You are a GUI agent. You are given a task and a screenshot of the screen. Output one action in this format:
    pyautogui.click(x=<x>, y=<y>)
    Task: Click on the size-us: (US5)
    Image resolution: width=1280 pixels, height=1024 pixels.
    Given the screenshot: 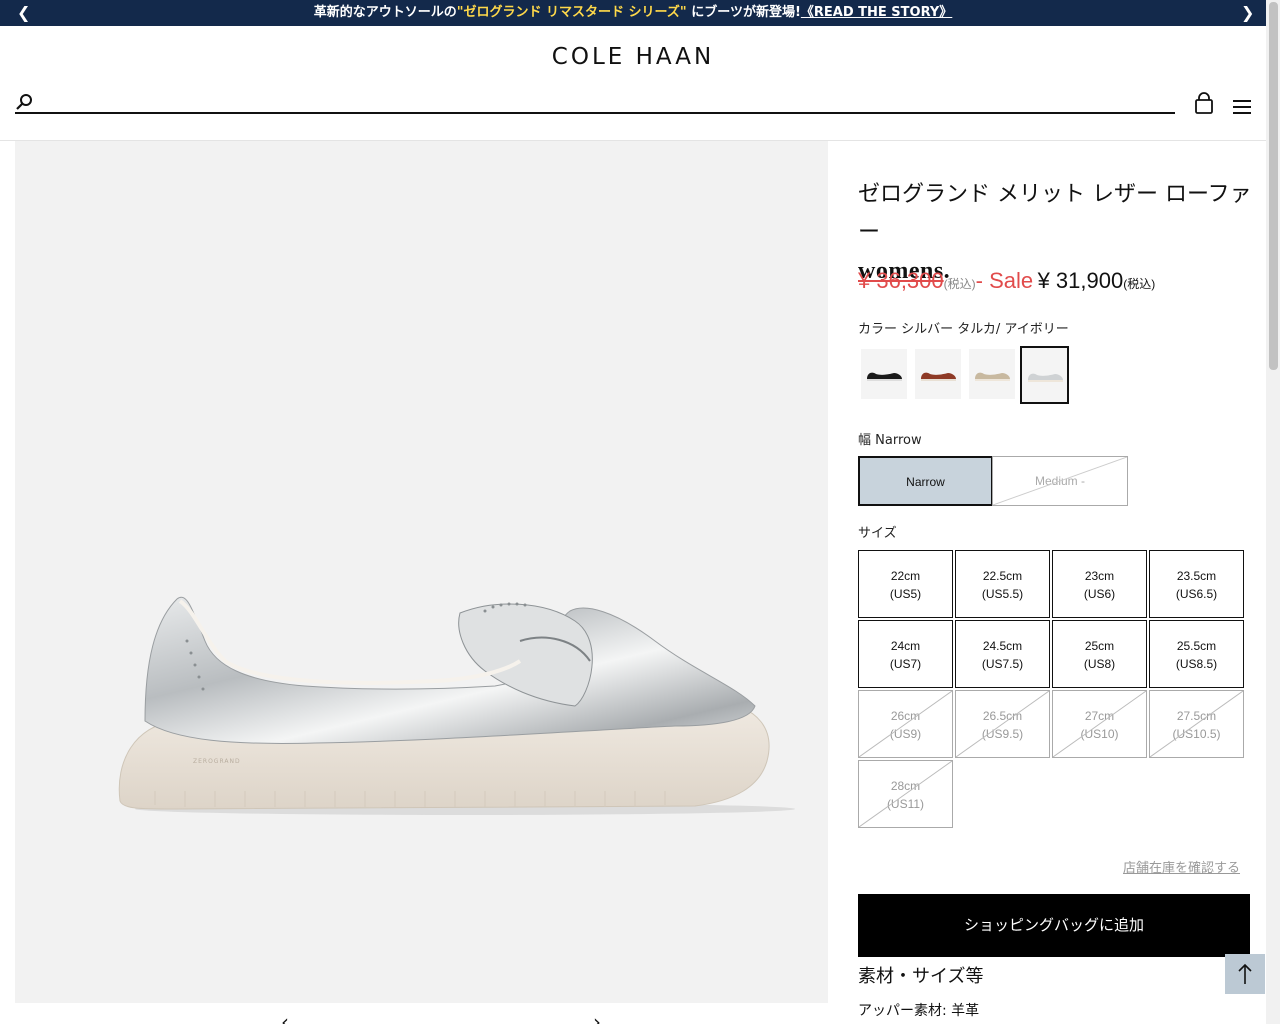 What is the action you would take?
    pyautogui.click(x=905, y=594)
    